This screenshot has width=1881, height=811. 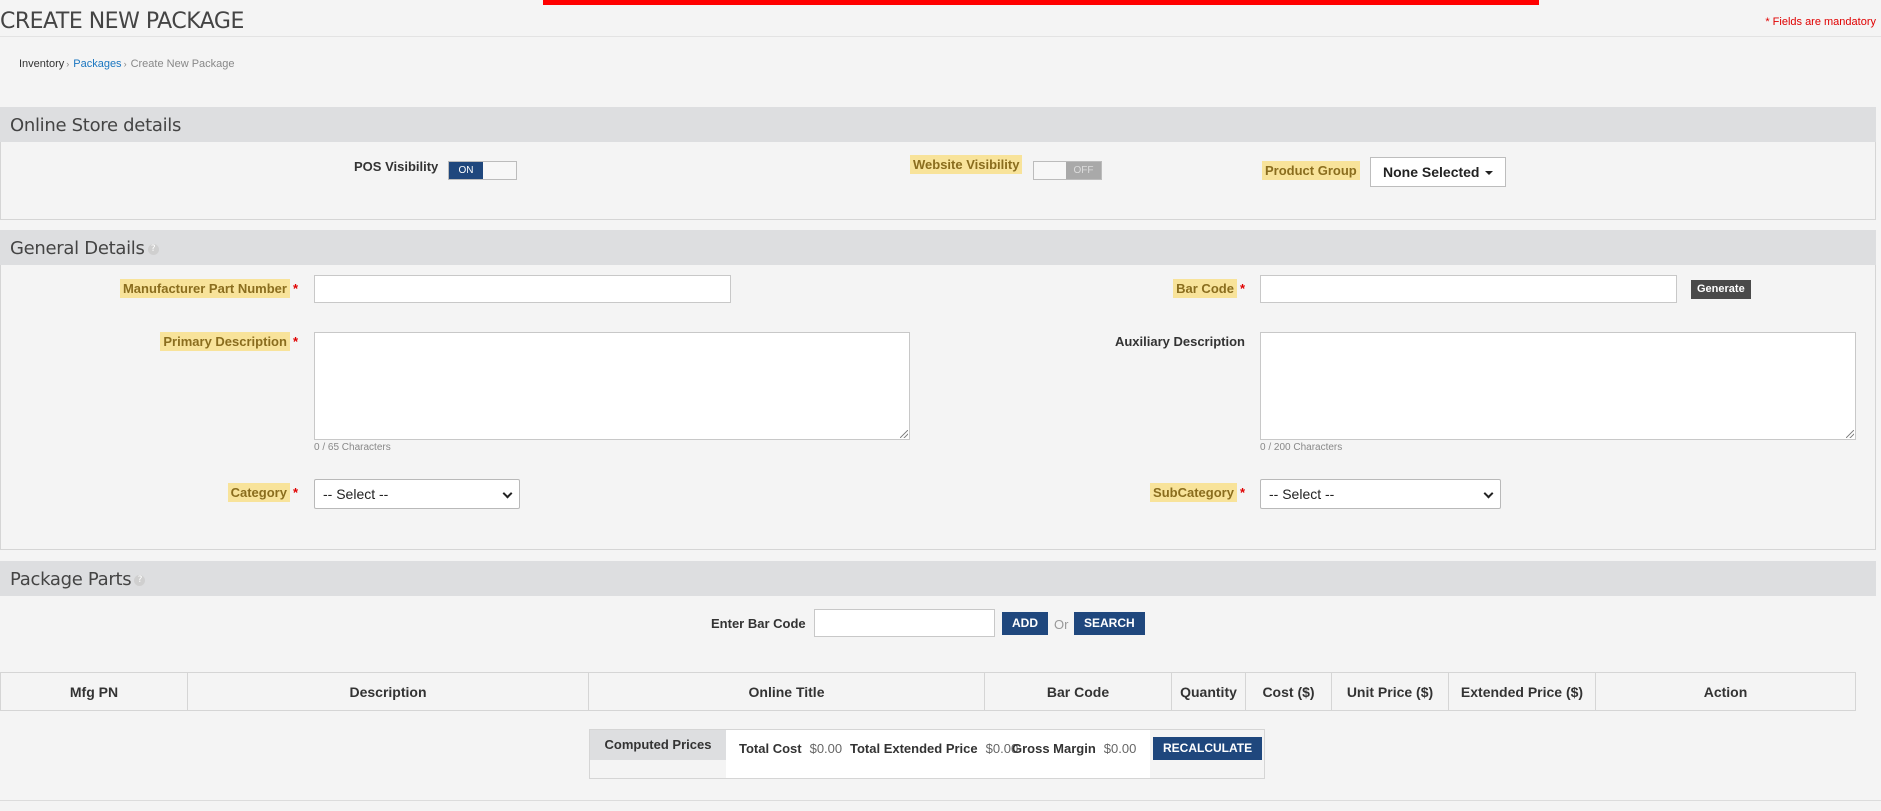 I want to click on pos-visibility-toggle: ON, so click(x=482, y=170).